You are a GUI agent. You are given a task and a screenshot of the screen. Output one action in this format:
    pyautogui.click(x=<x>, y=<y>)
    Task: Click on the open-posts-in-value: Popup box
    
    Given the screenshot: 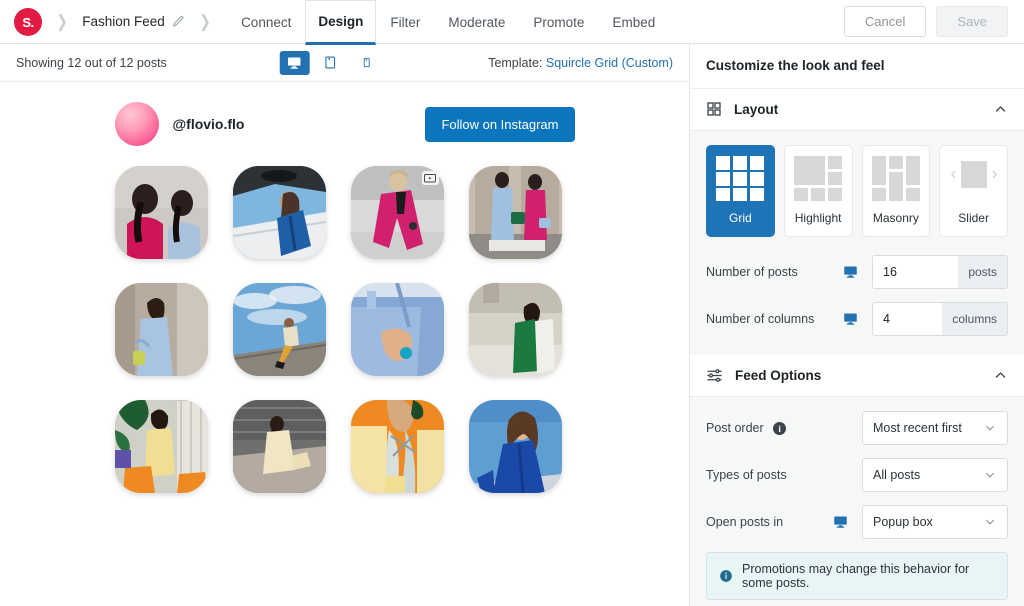 What is the action you would take?
    pyautogui.click(x=903, y=521)
    